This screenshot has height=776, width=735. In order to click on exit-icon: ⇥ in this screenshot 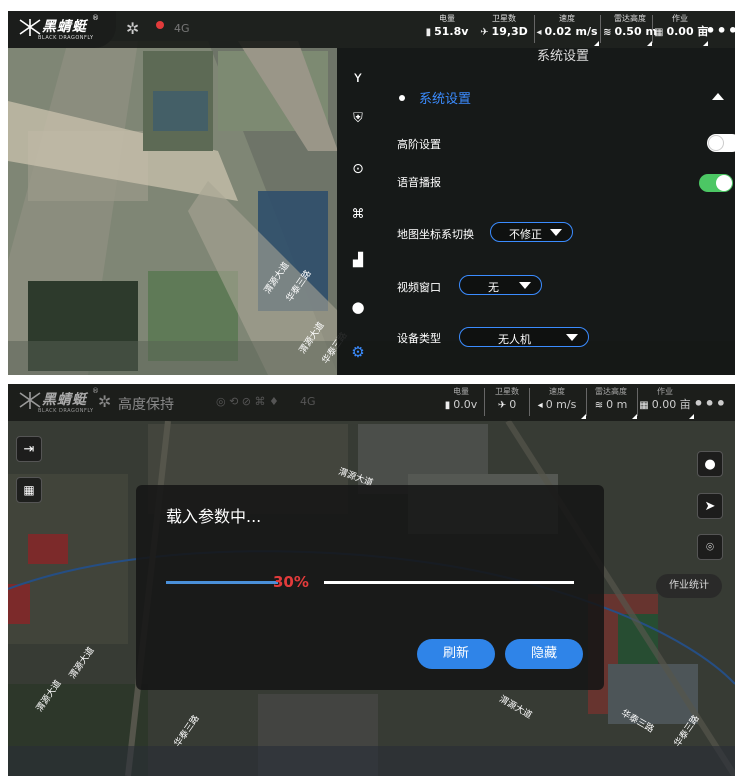, I will do `click(29, 449)`.